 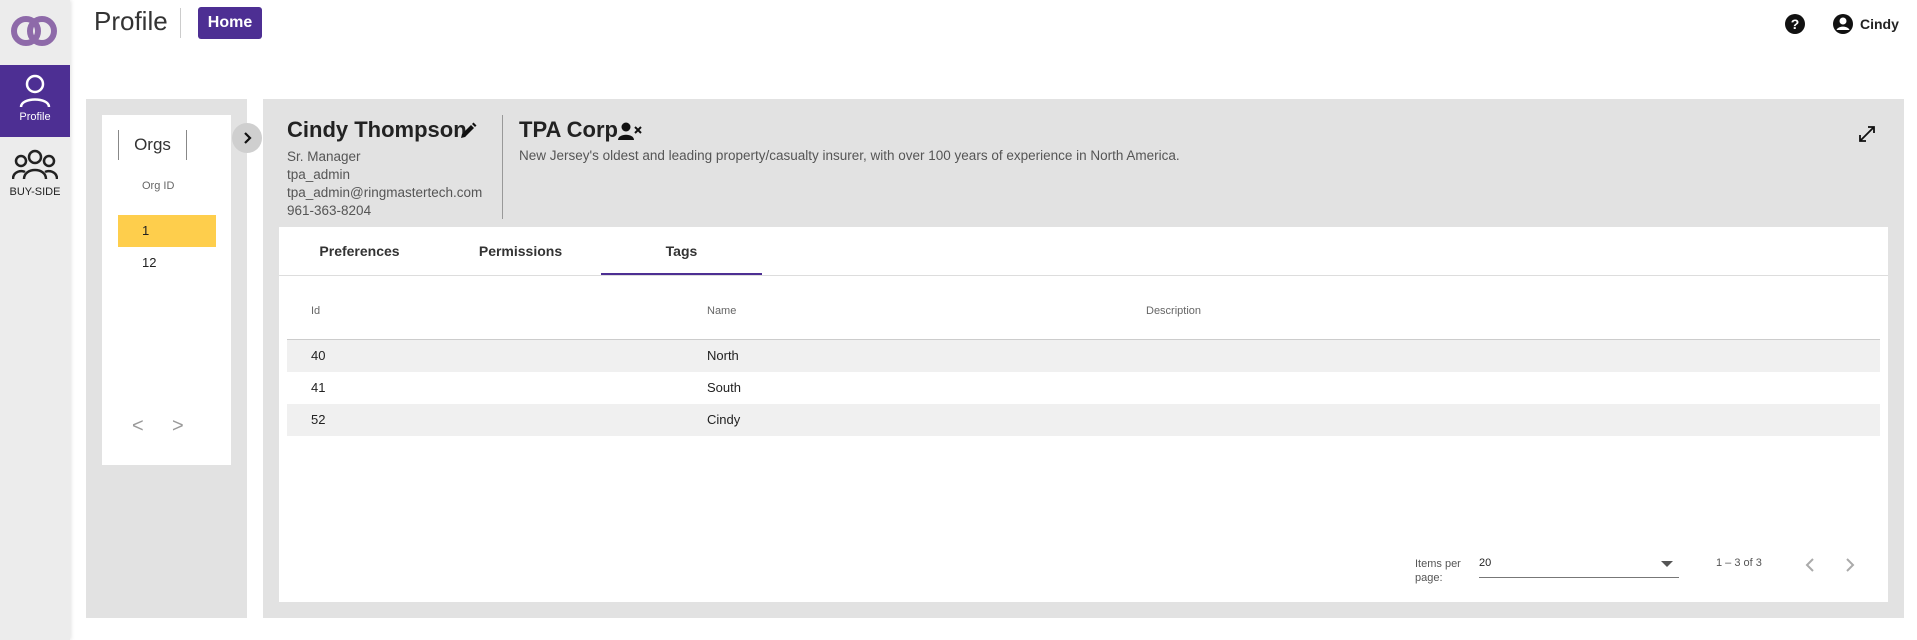 I want to click on person-username: tpa_admin, so click(x=319, y=174).